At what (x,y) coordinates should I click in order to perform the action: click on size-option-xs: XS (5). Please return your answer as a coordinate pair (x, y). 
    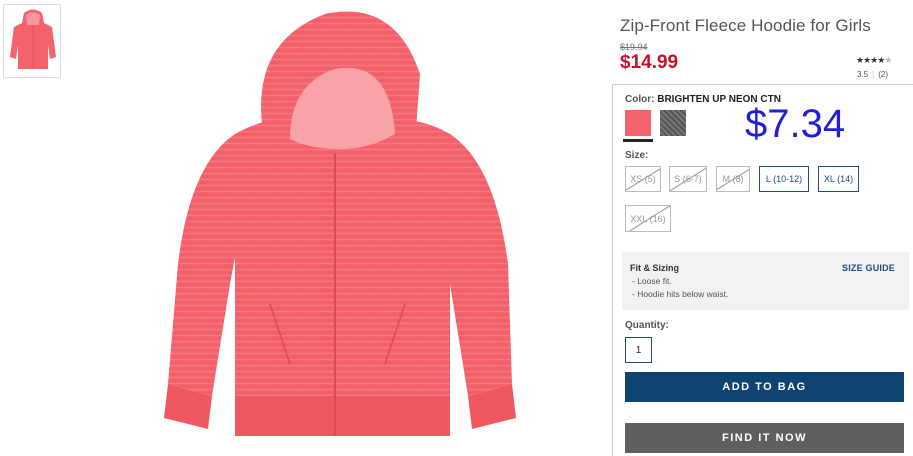
    Looking at the image, I should click on (643, 179).